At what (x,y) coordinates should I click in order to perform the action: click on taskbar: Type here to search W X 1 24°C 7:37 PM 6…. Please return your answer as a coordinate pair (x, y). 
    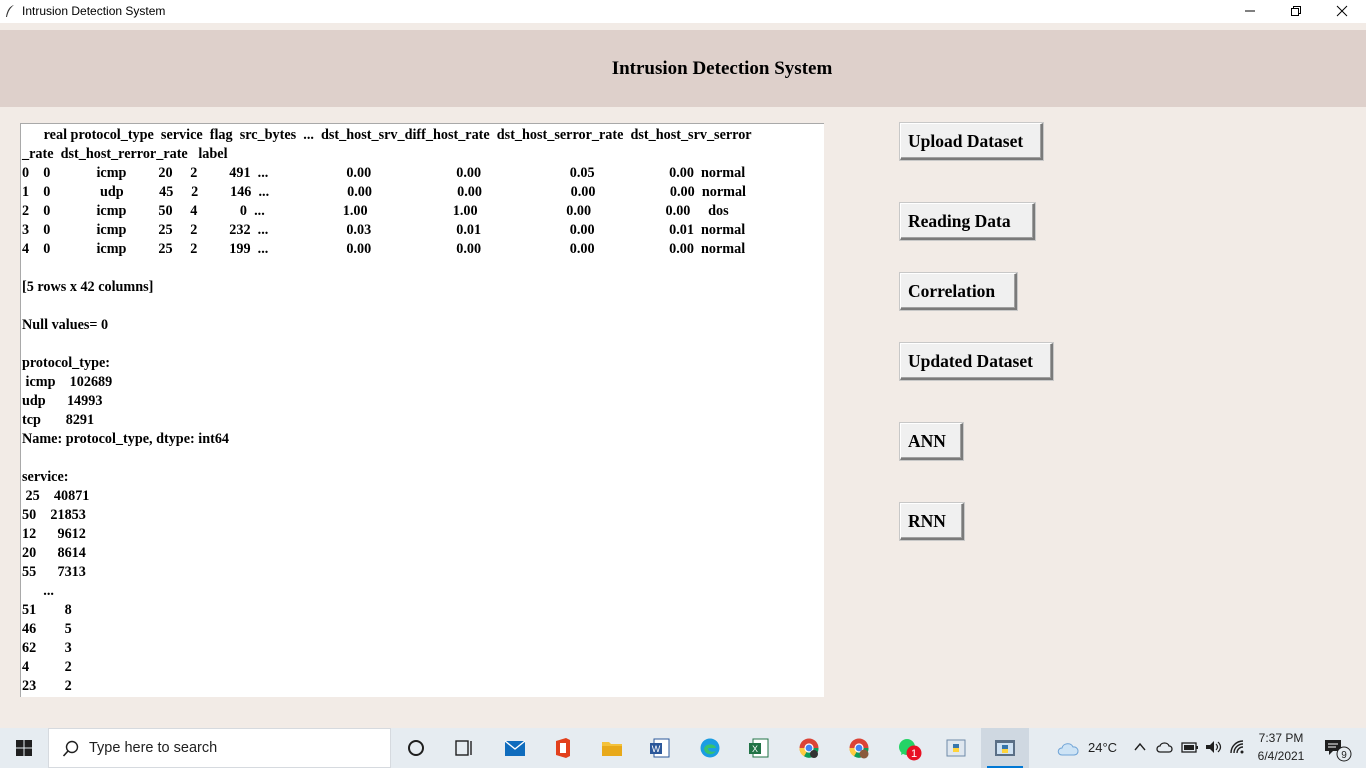
    Looking at the image, I should click on (683, 748).